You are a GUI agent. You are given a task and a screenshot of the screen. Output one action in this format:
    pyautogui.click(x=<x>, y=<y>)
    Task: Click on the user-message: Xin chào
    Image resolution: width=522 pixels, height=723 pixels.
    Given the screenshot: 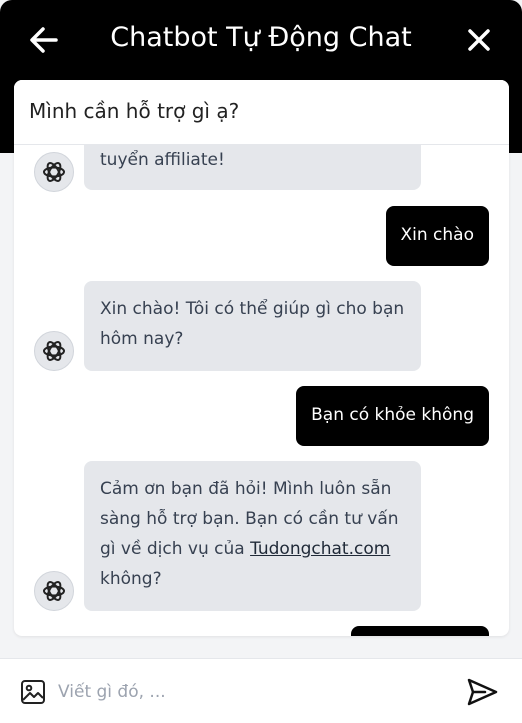 What is the action you would take?
    pyautogui.click(x=437, y=236)
    